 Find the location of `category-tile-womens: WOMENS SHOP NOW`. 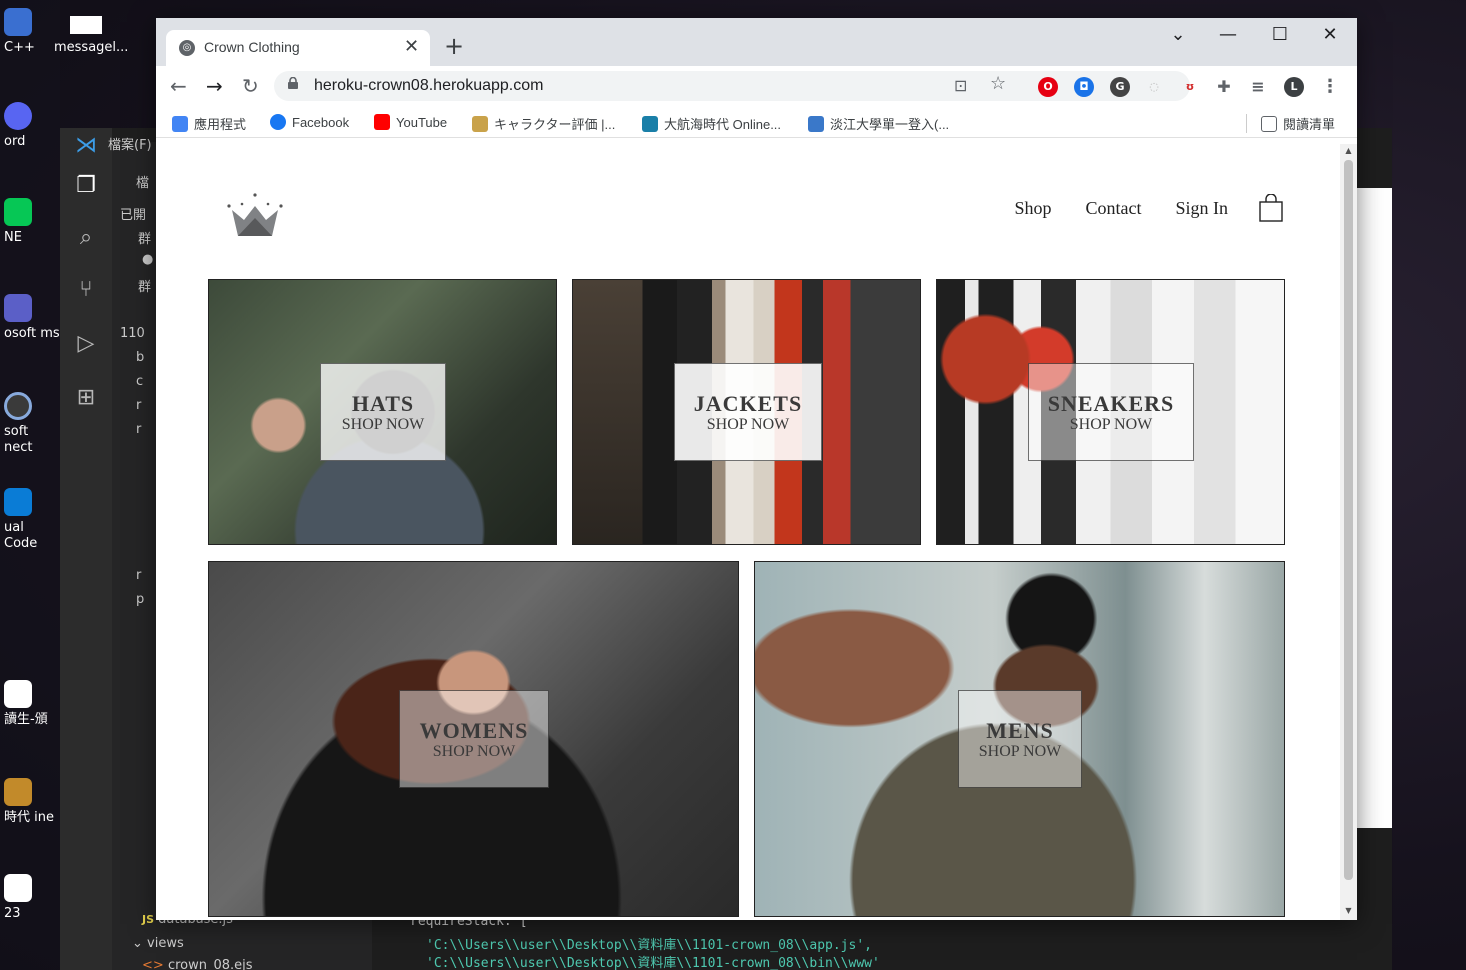

category-tile-womens: WOMENS SHOP NOW is located at coordinates (473, 739).